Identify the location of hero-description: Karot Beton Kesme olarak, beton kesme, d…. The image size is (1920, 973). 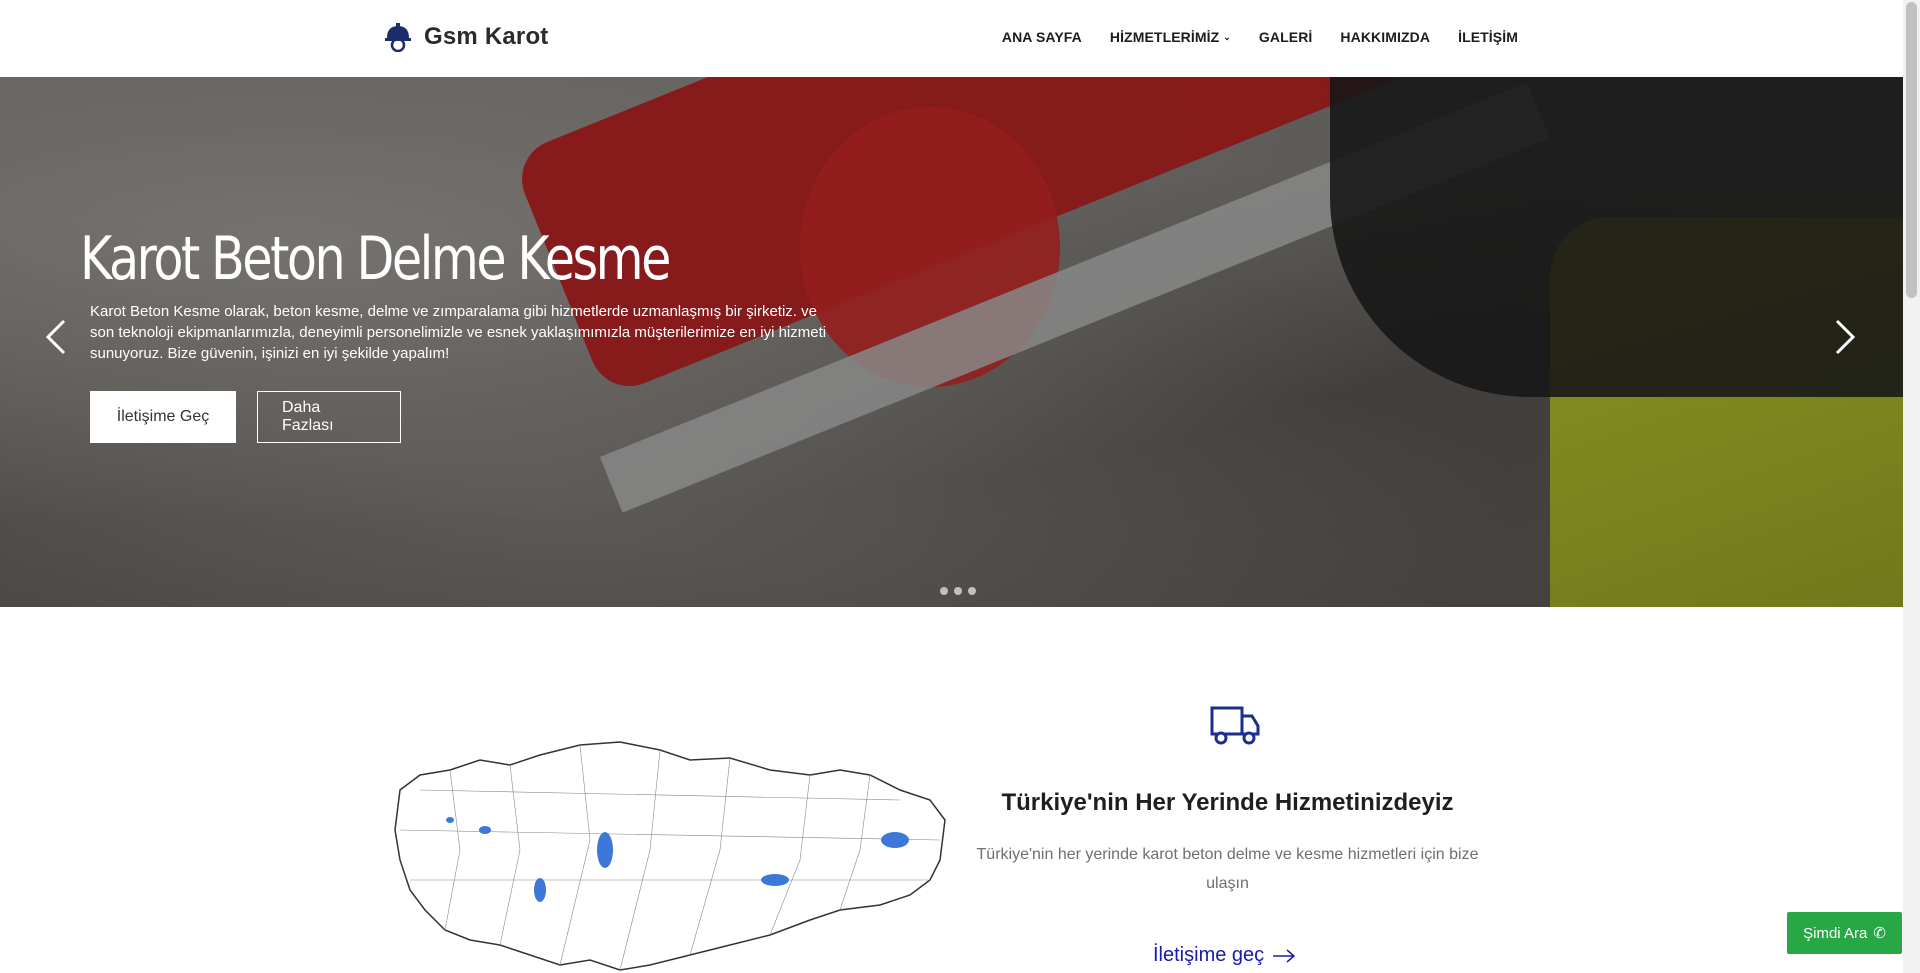
(458, 332).